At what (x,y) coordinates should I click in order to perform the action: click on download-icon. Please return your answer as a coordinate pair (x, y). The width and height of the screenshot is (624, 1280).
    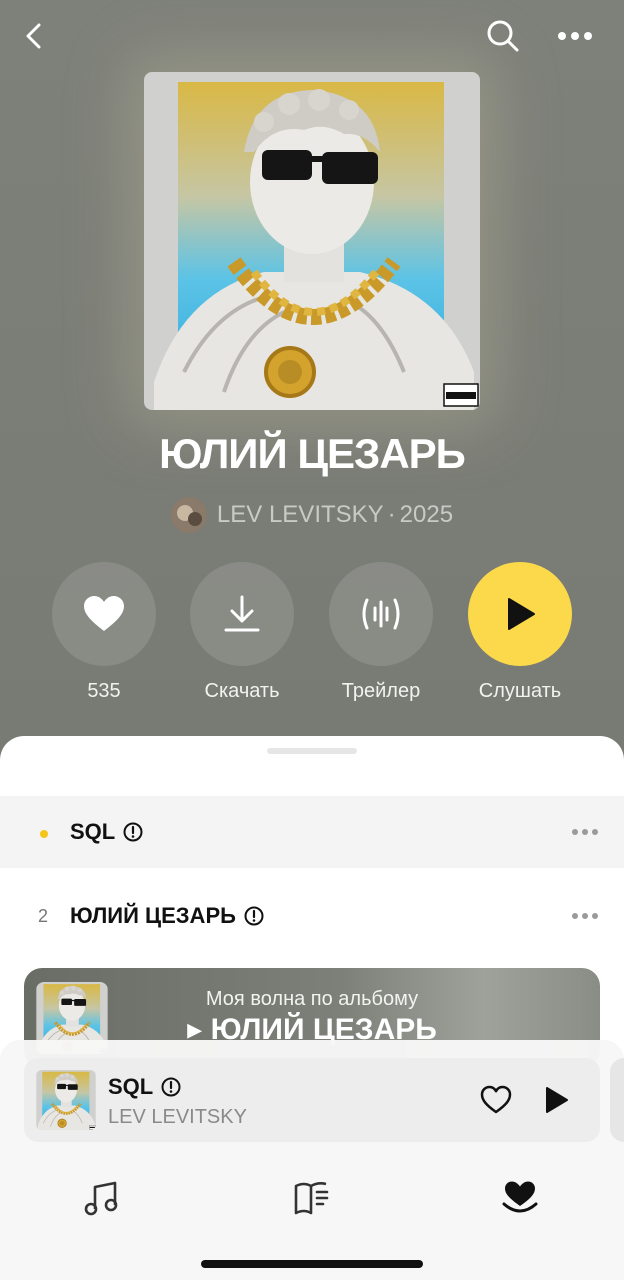
    Looking at the image, I should click on (242, 613).